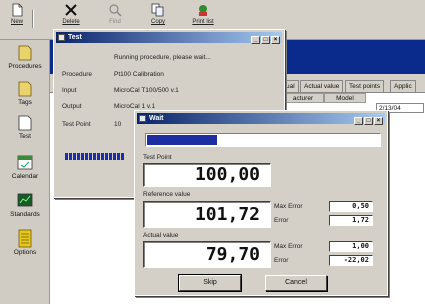 The image size is (425, 304). I want to click on reference-value-display: 101,72, so click(207, 214).